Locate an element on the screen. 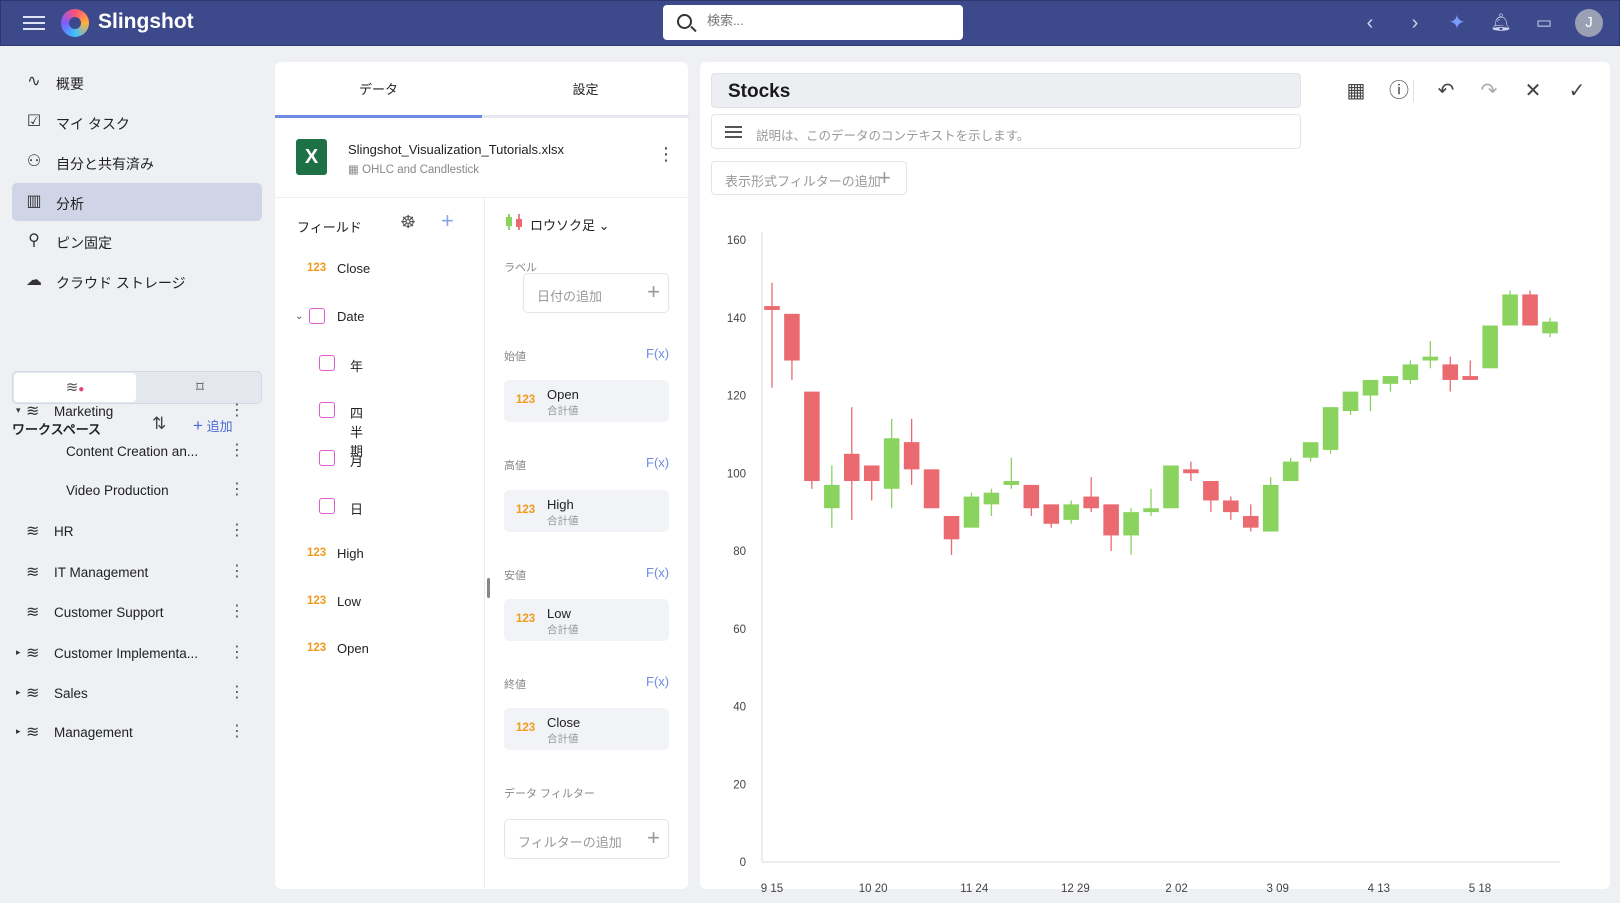 This screenshot has height=903, width=1620. add-field-icon: + is located at coordinates (447, 221).